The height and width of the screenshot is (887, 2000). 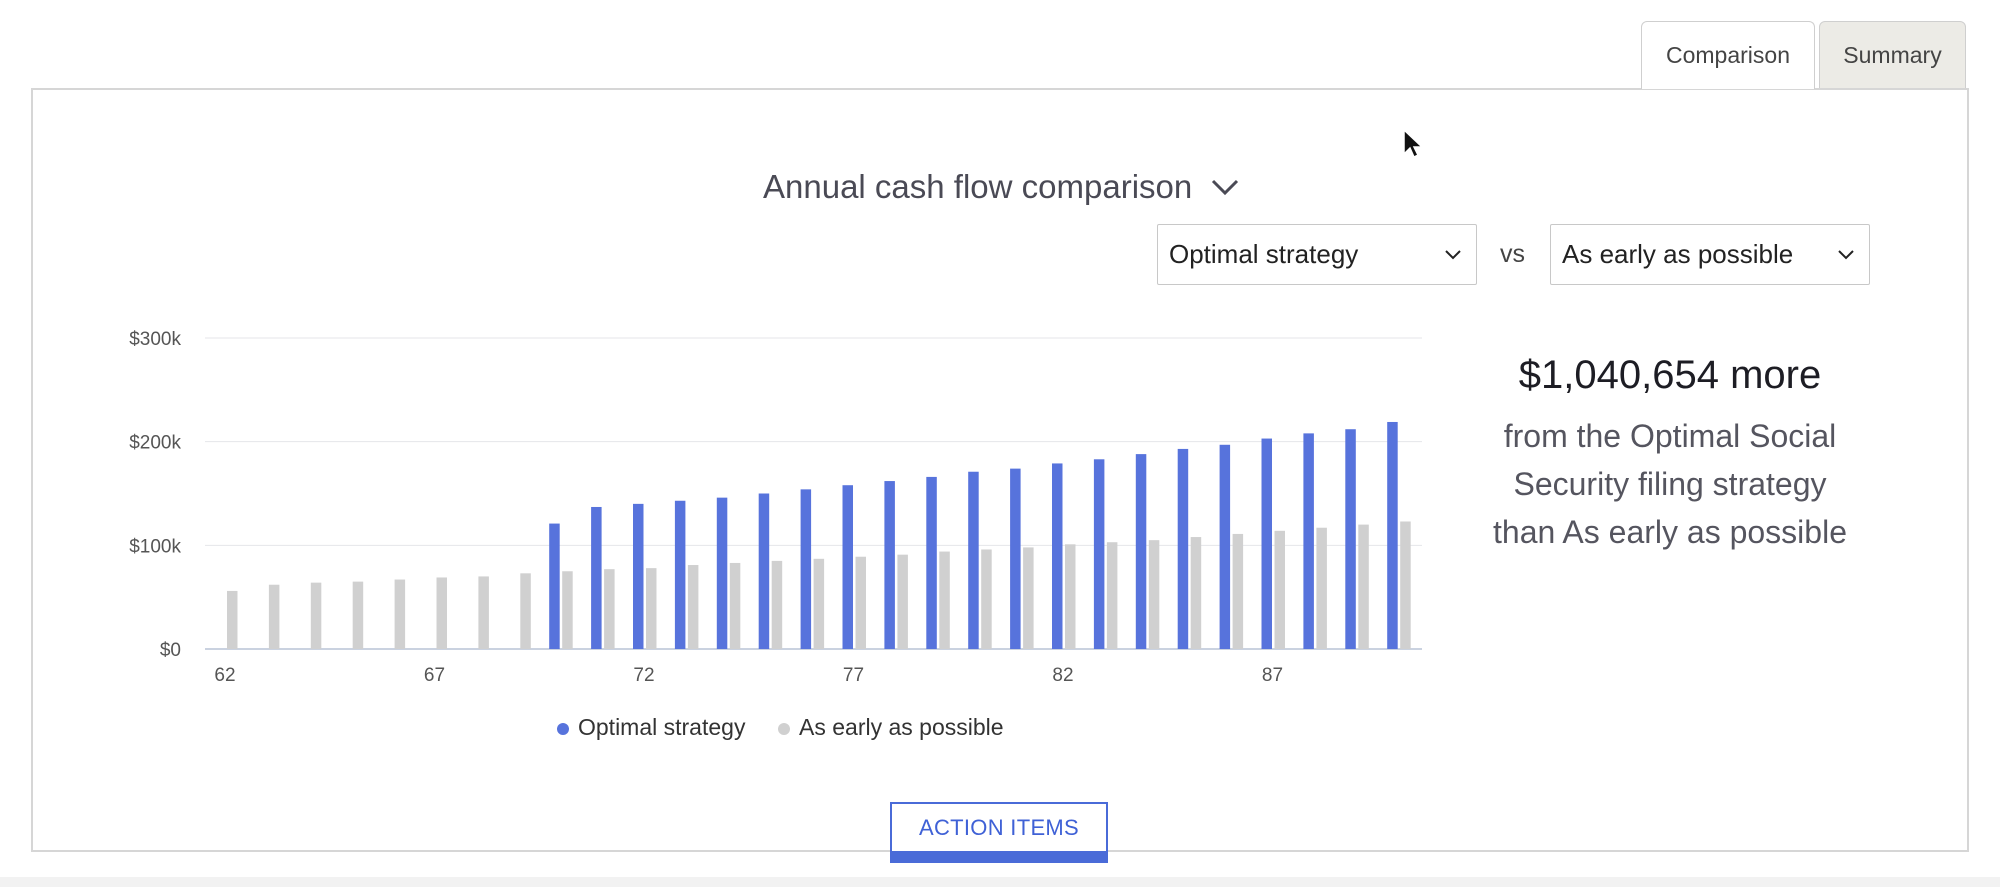 I want to click on tab-comparison-label: Comparison, so click(x=1728, y=55).